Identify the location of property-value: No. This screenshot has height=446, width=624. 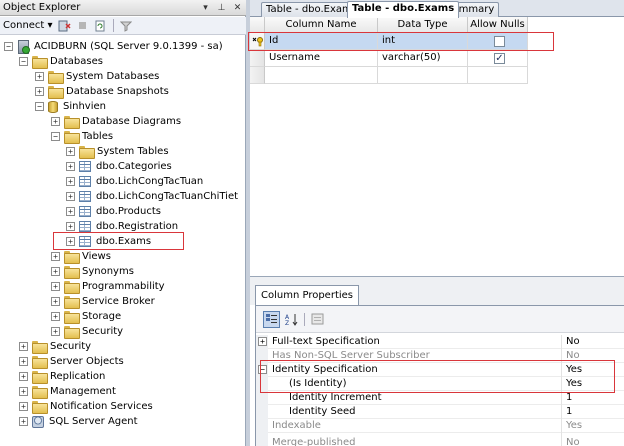
(573, 441).